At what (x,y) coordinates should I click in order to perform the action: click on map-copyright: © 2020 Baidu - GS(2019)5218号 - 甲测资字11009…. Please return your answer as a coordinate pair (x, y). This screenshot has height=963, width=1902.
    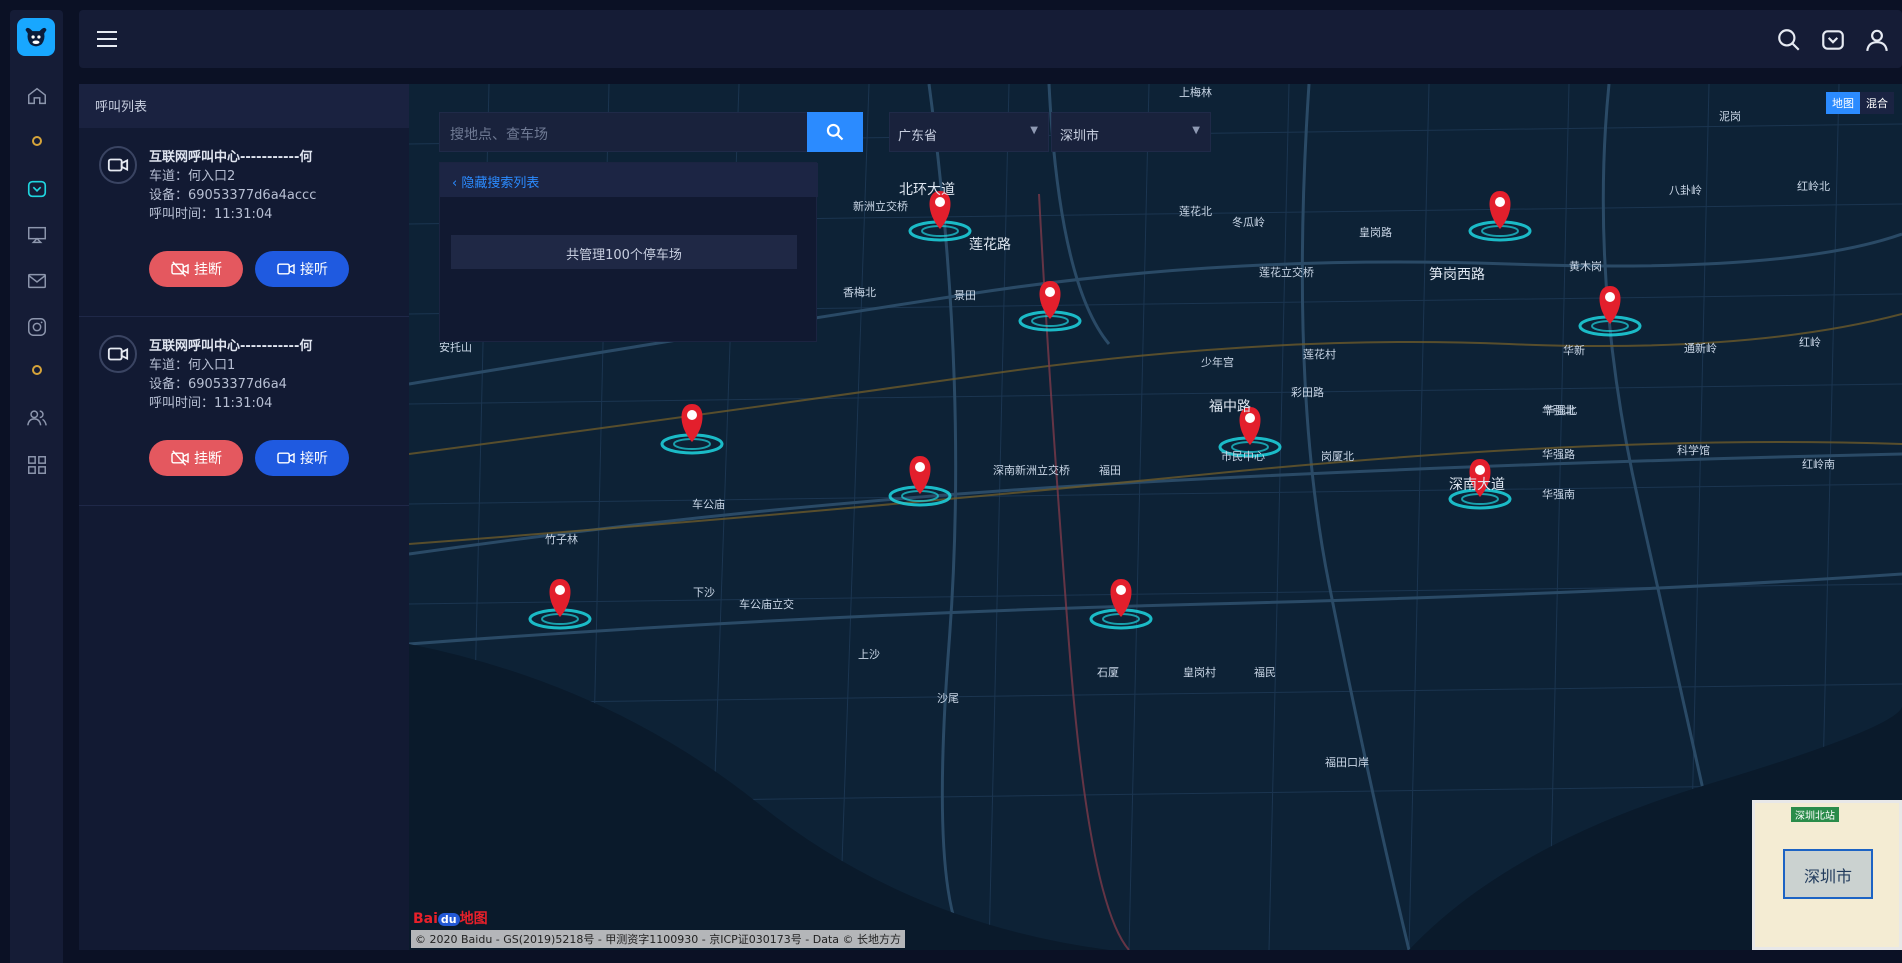
    Looking at the image, I should click on (658, 939).